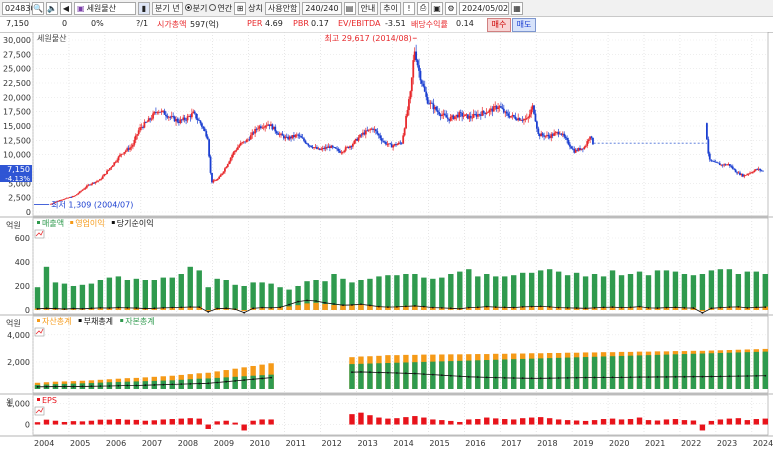 This screenshot has width=773, height=451. I want to click on market-cap-label: 시가총액, so click(172, 24).